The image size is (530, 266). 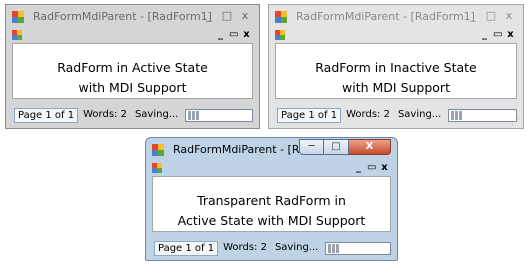 I want to click on close-button: X, so click(x=370, y=147).